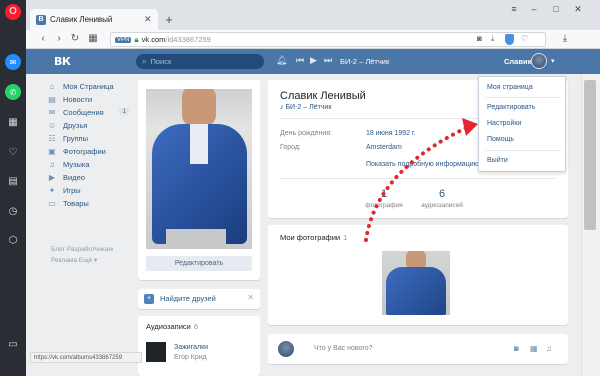 This screenshot has width=600, height=376. What do you see at coordinates (136, 40) in the screenshot?
I see `lock-icon: 🔒︎` at bounding box center [136, 40].